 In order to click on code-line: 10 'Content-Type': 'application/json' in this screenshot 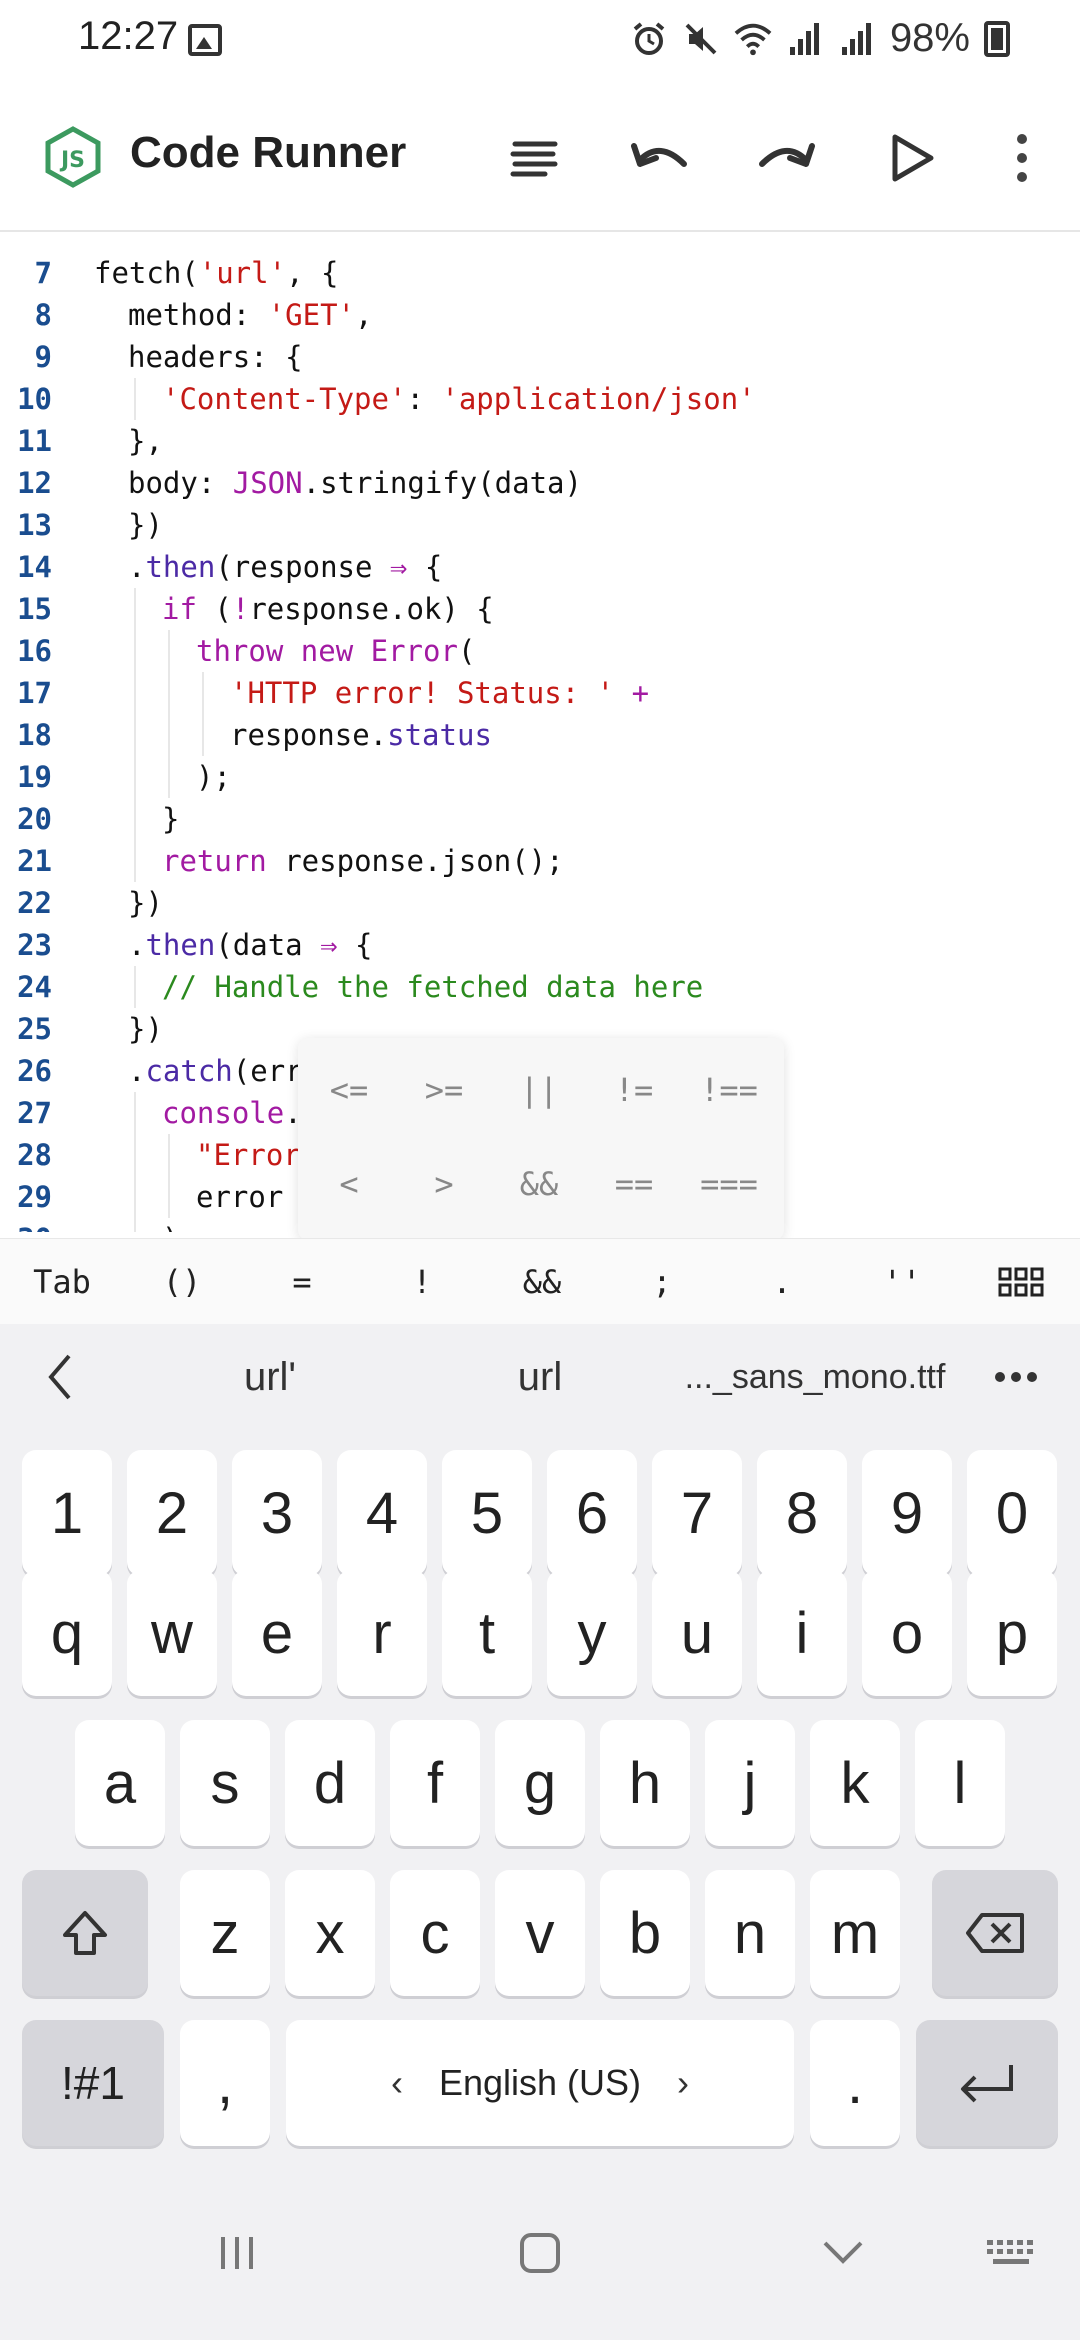, I will do `click(540, 399)`.